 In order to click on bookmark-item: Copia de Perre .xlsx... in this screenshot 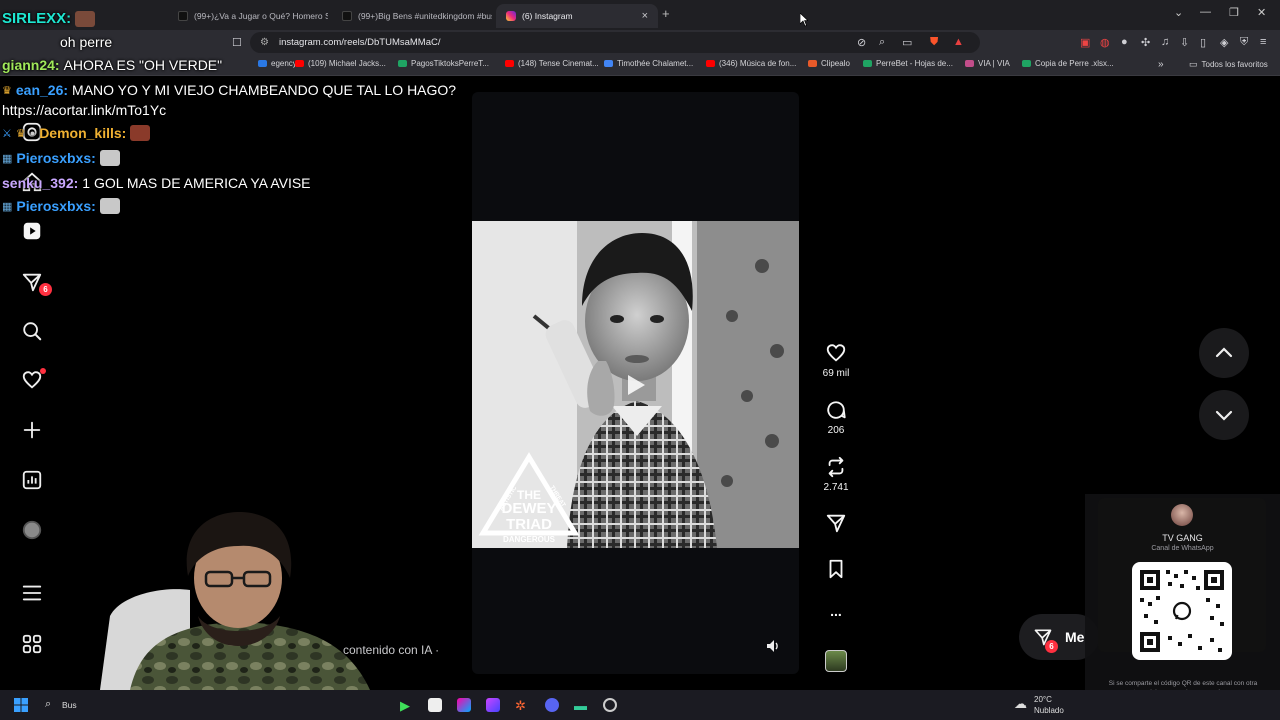, I will do `click(1068, 63)`.